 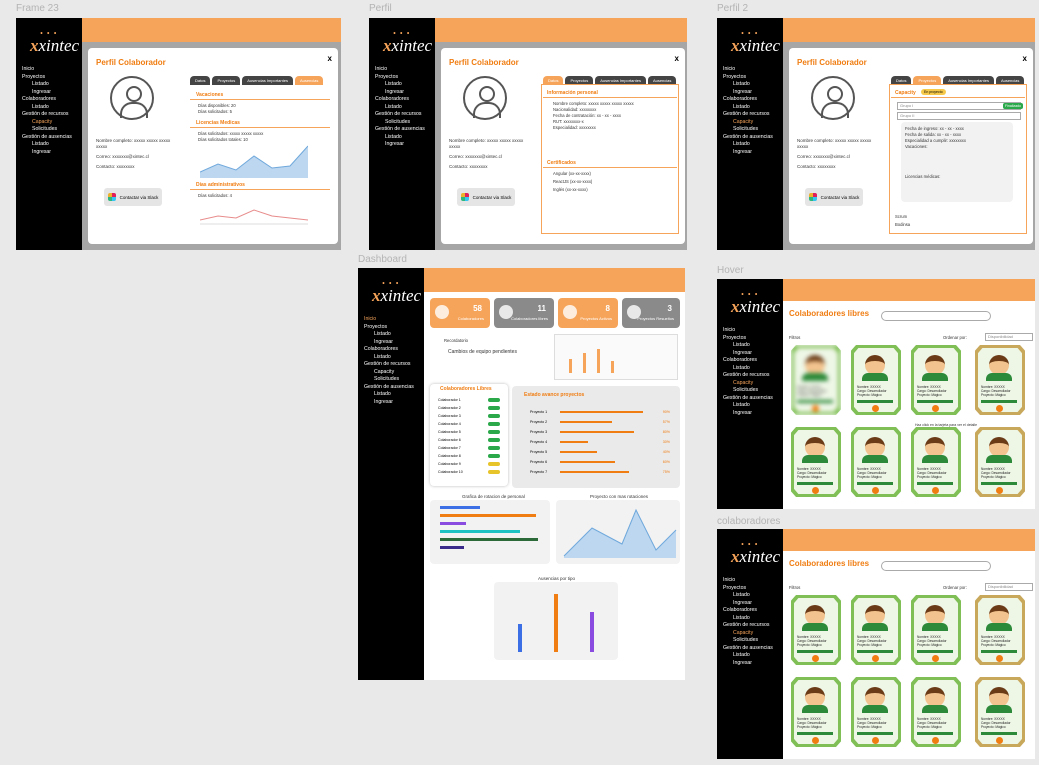 I want to click on project-row: Proyecto 1 90%, so click(x=600, y=415).